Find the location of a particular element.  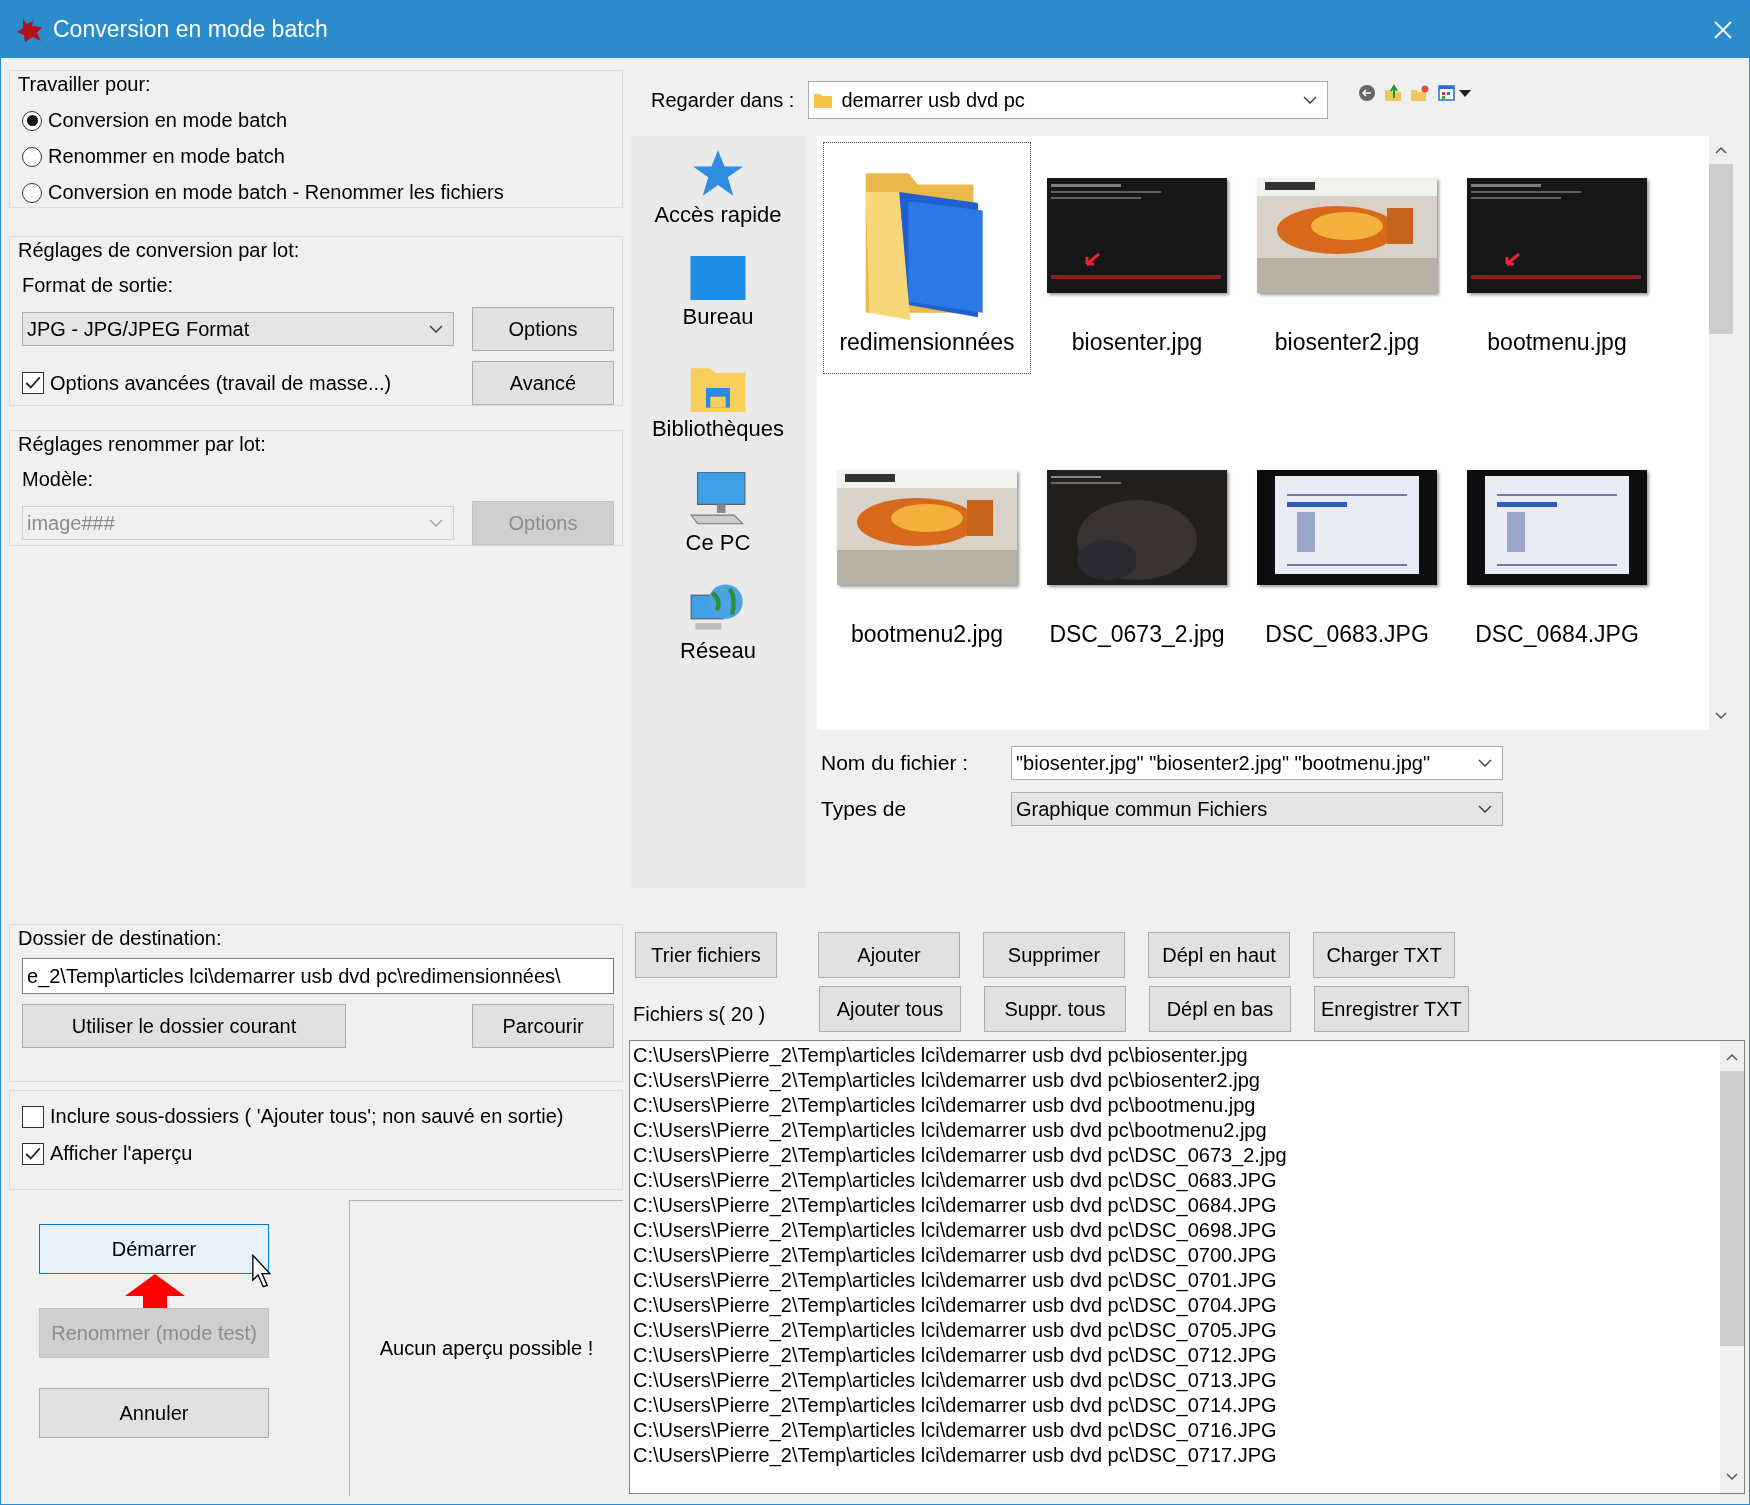

radio-label: Conversion en mode batch is located at coordinates (168, 120).